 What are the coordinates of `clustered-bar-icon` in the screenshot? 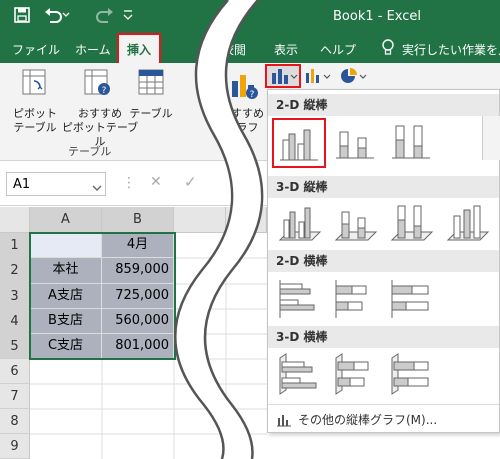 It's located at (299, 300).